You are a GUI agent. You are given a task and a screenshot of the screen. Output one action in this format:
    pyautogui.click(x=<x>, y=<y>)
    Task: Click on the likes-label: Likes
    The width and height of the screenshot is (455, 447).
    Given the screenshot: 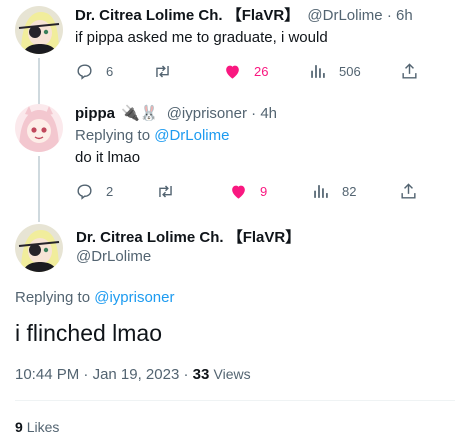 What is the action you would take?
    pyautogui.click(x=43, y=427)
    